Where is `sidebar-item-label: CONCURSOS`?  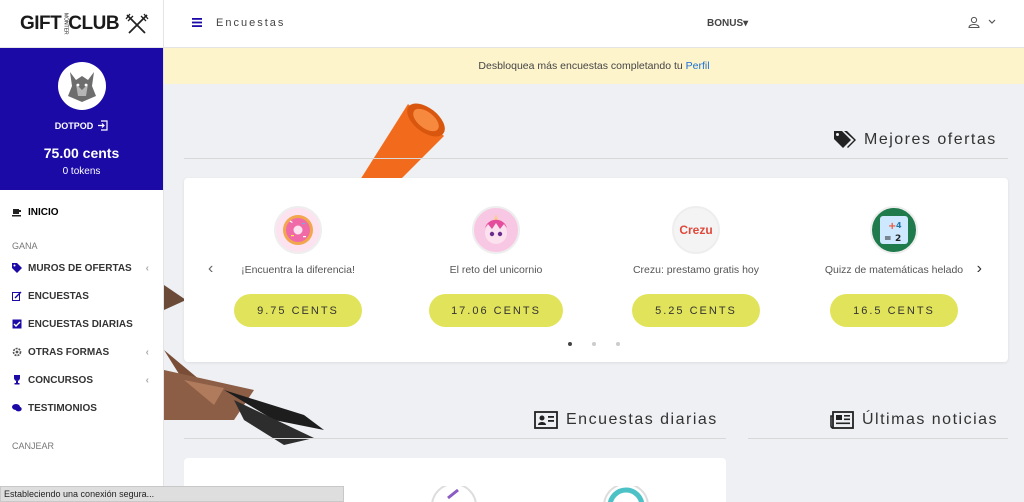 sidebar-item-label: CONCURSOS is located at coordinates (61, 380).